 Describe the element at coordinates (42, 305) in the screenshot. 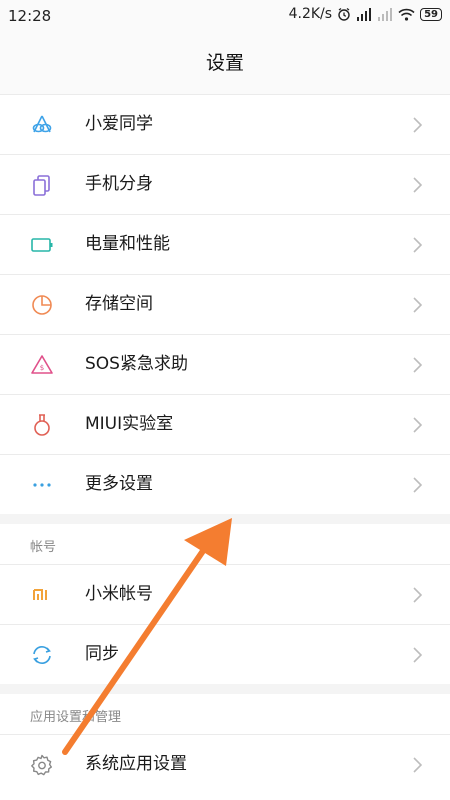

I see `storage-pie-icon` at that location.